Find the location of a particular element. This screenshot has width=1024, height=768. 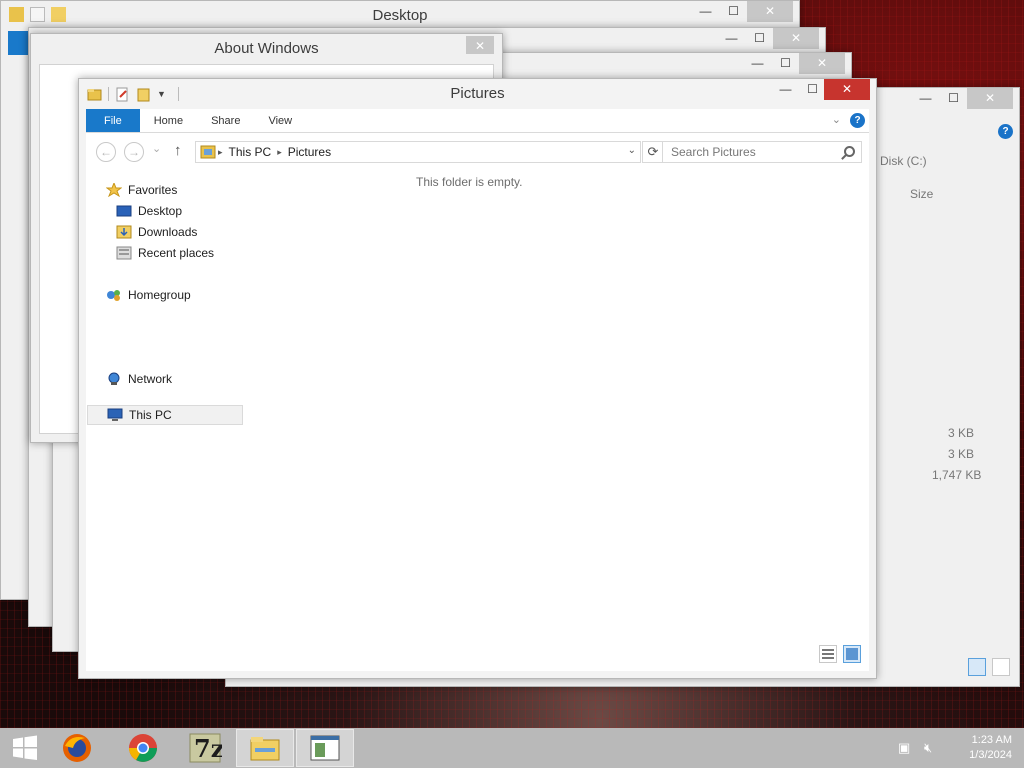

search-input: Search Pictures is located at coordinates (762, 152).